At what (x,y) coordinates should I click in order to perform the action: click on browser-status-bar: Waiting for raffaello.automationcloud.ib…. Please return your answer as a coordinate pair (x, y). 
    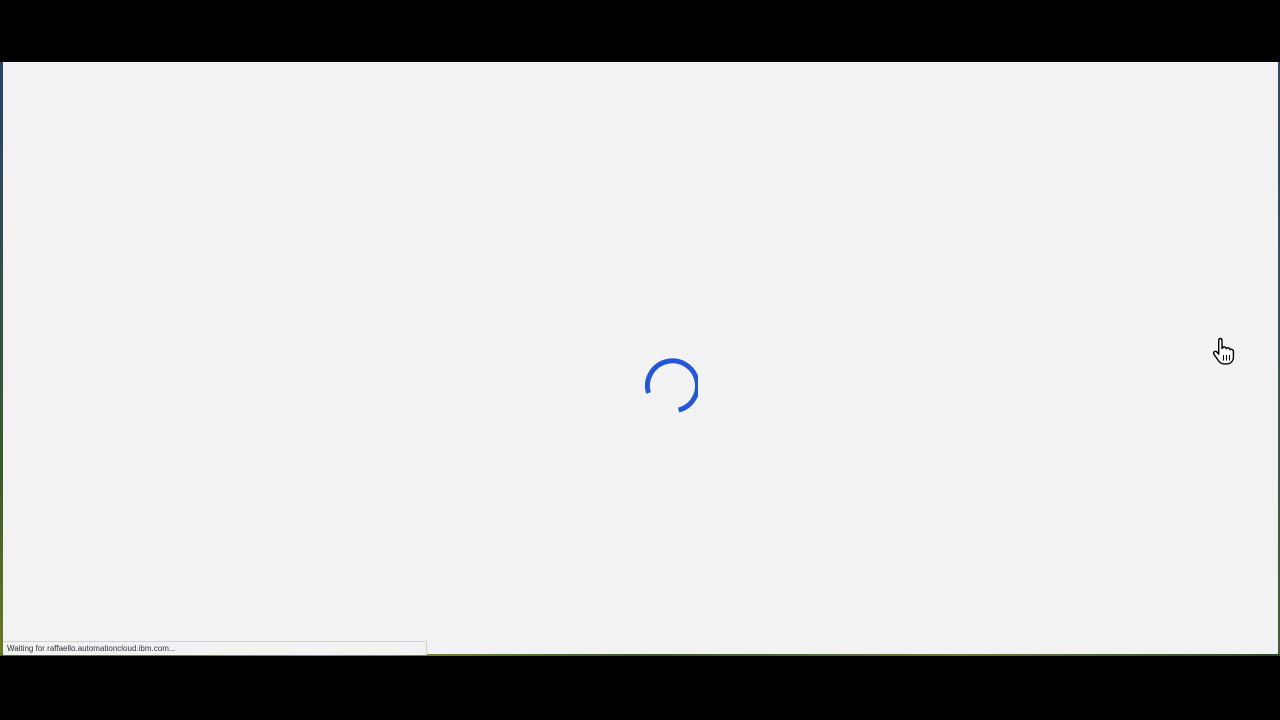
    Looking at the image, I should click on (215, 648).